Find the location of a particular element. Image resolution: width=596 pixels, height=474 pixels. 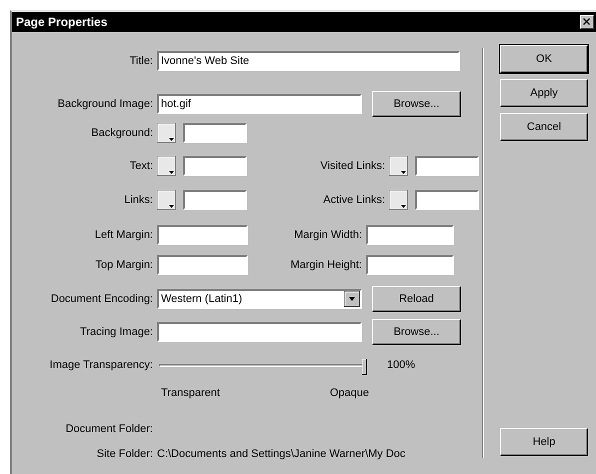

title-input-field: Ivonne's Web Site is located at coordinates (308, 61).